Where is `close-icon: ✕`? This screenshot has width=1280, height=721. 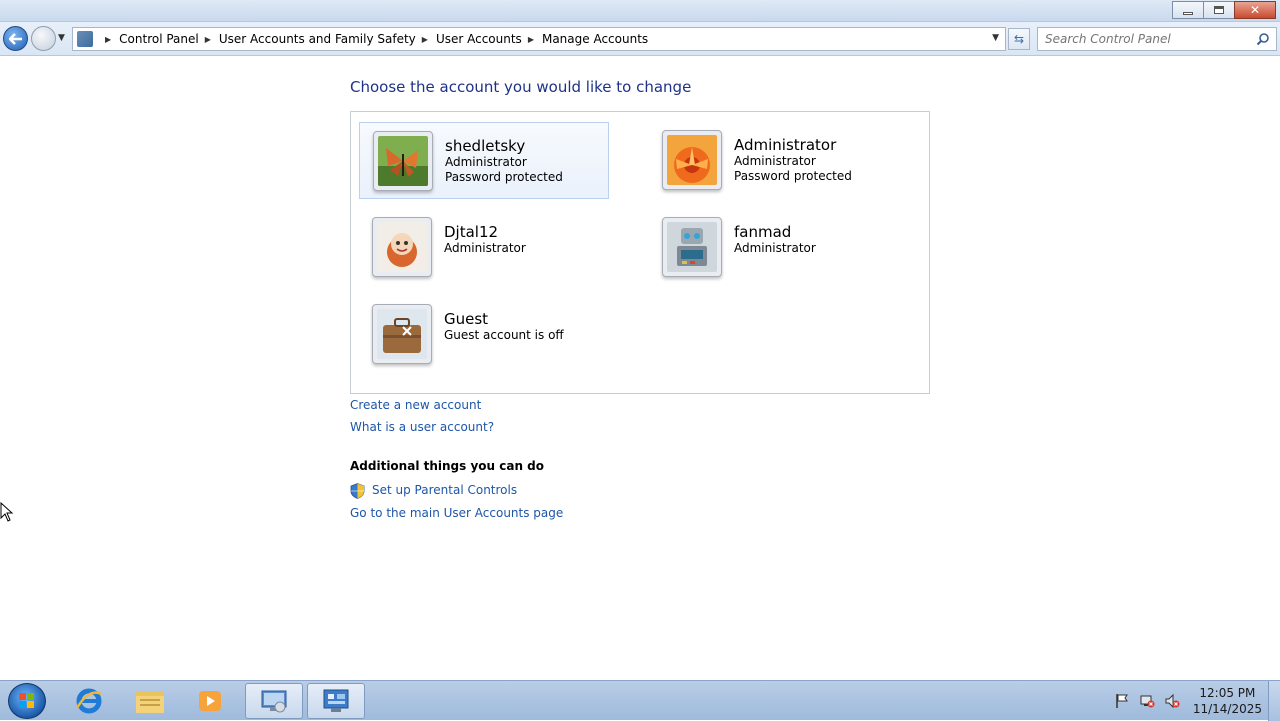
close-icon: ✕ is located at coordinates (1255, 10).